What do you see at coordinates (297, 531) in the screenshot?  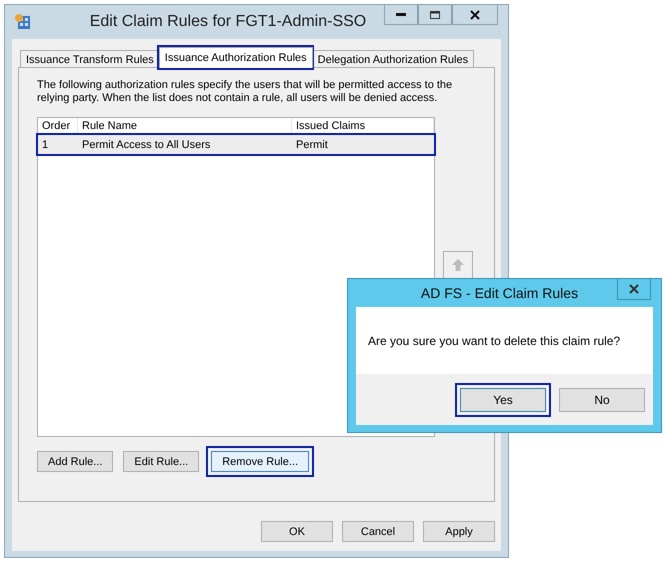 I see `dialog-button: OK` at bounding box center [297, 531].